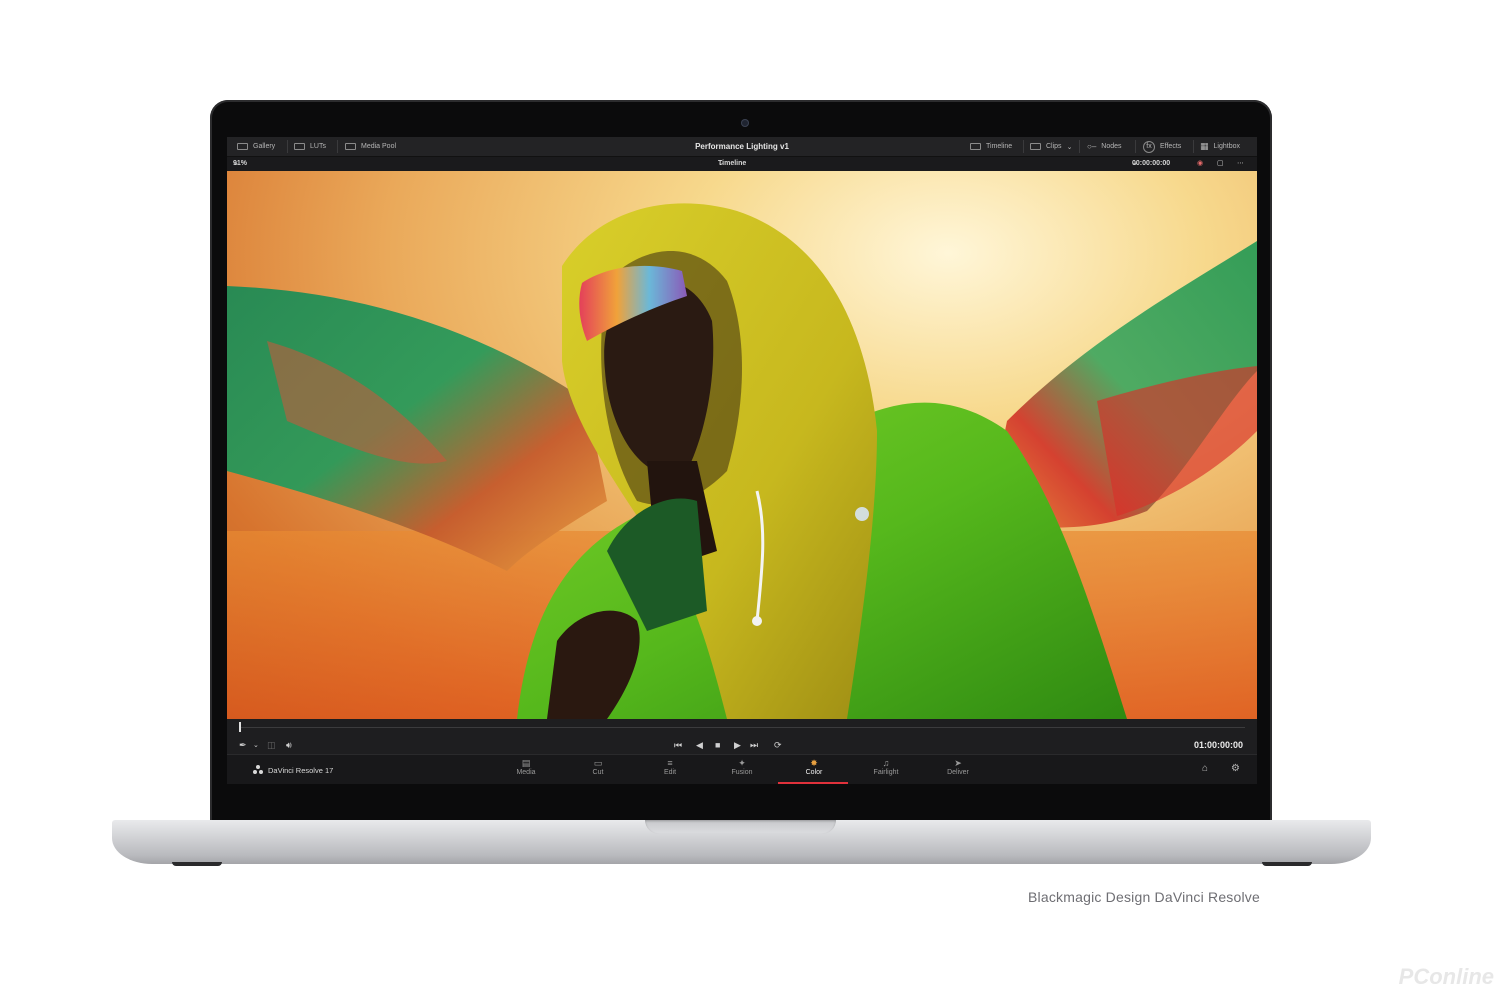  Describe the element at coordinates (240, 727) in the screenshot. I see `playhead-handle` at that location.